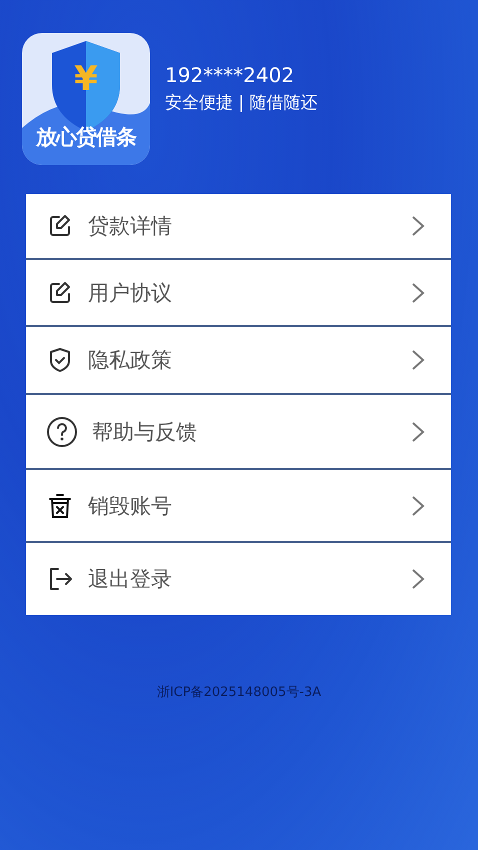 The width and height of the screenshot is (478, 850). What do you see at coordinates (238, 227) in the screenshot?
I see `menu-item: 贷款详情` at bounding box center [238, 227].